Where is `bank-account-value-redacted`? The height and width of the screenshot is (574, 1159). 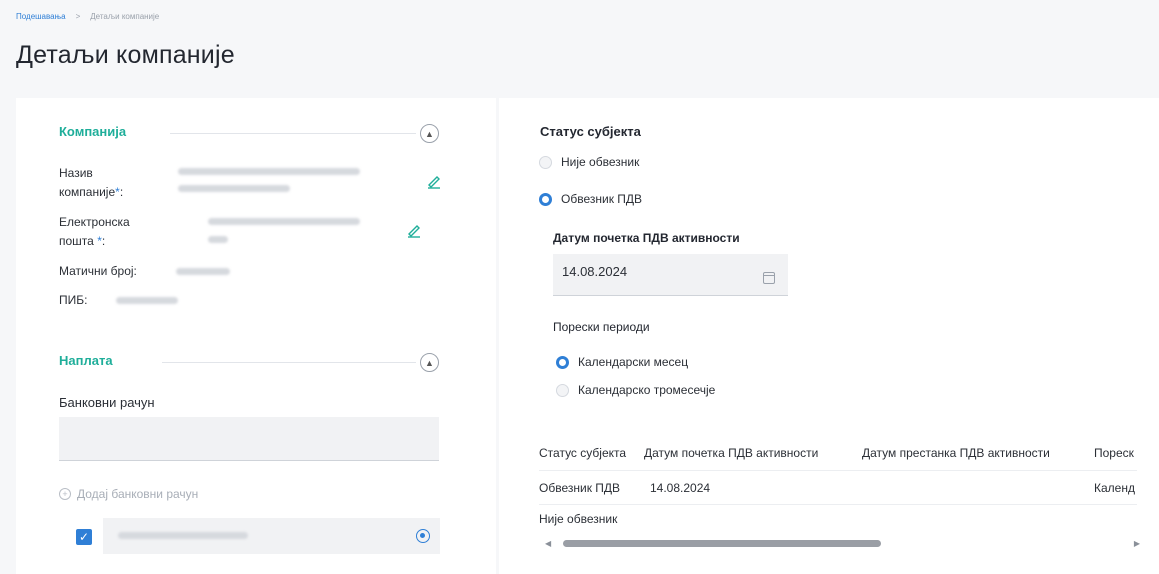
bank-account-value-redacted is located at coordinates (183, 535).